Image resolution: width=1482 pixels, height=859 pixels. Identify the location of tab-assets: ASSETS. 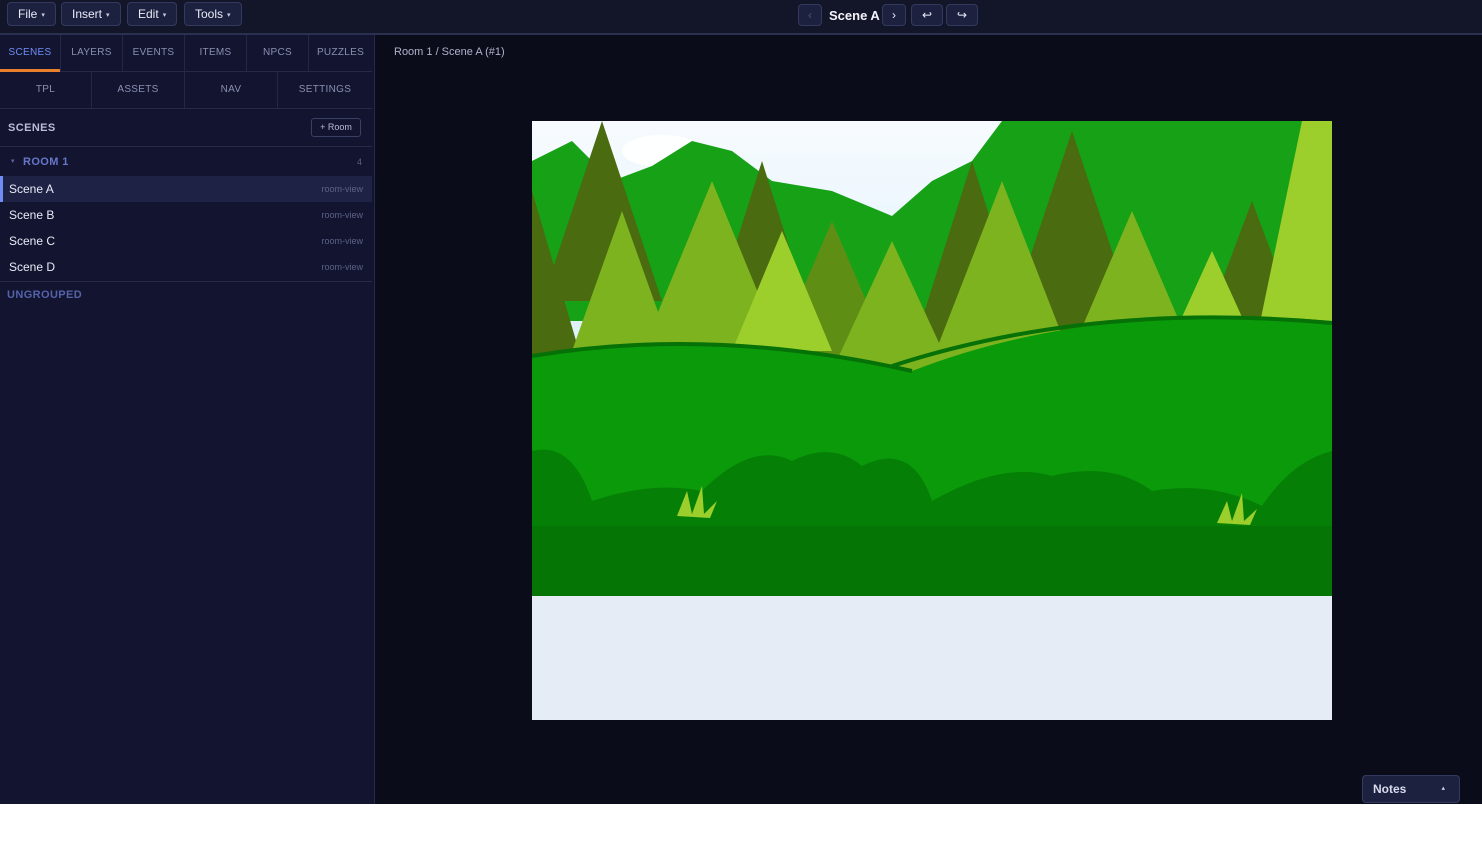
(138, 90).